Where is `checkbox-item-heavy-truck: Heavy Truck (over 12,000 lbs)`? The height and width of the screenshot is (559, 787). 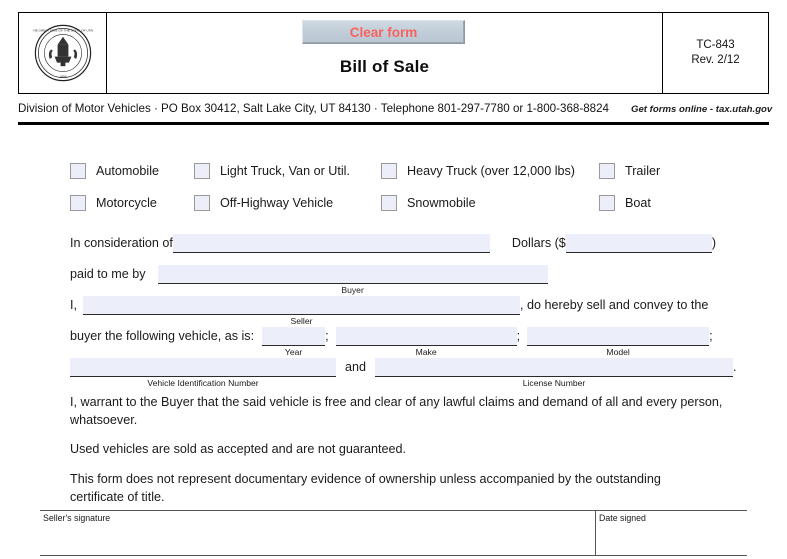
checkbox-item-heavy-truck: Heavy Truck (over 12,000 lbs) is located at coordinates (490, 171).